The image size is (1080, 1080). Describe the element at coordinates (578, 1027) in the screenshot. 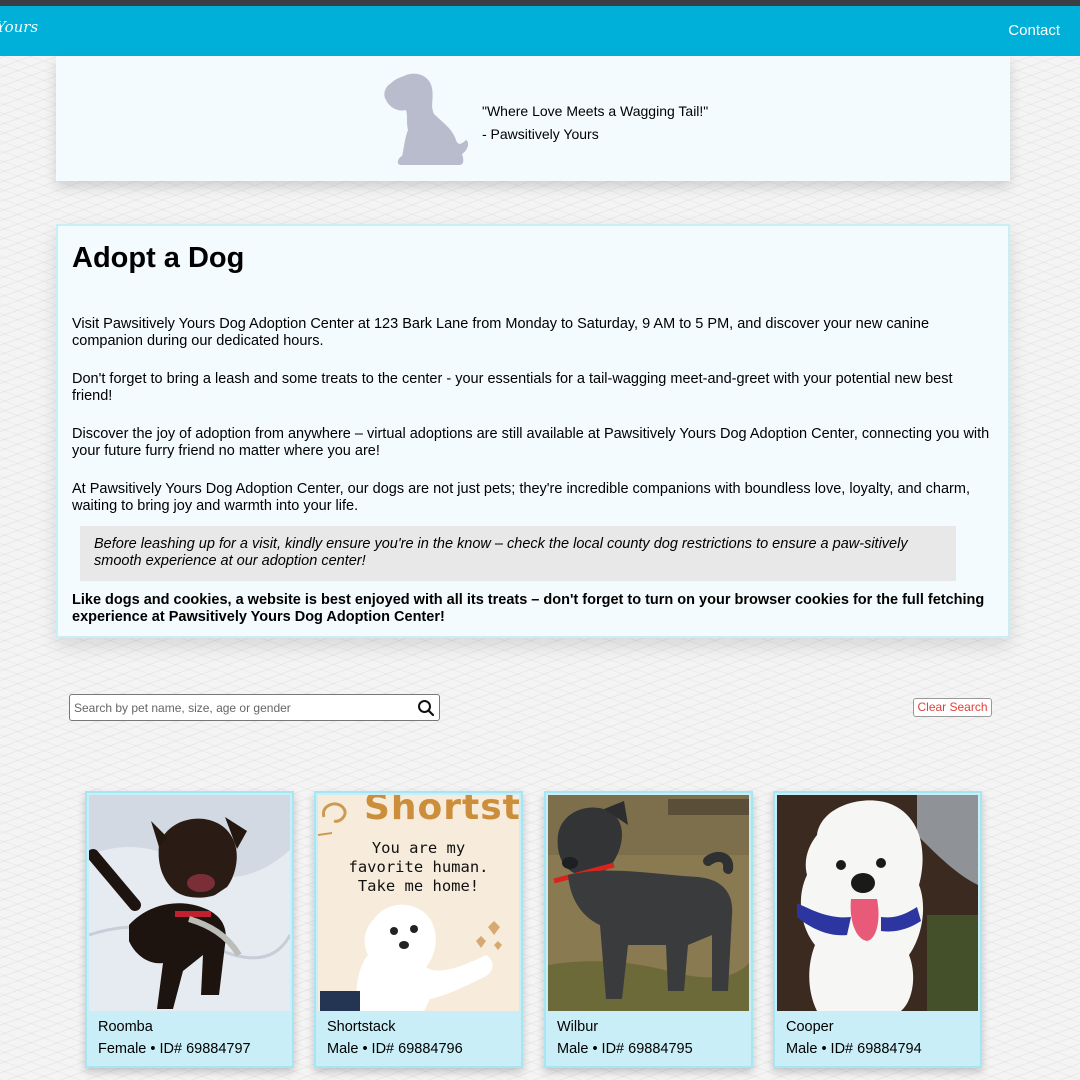

I see `dog-name: Wilbur` at that location.